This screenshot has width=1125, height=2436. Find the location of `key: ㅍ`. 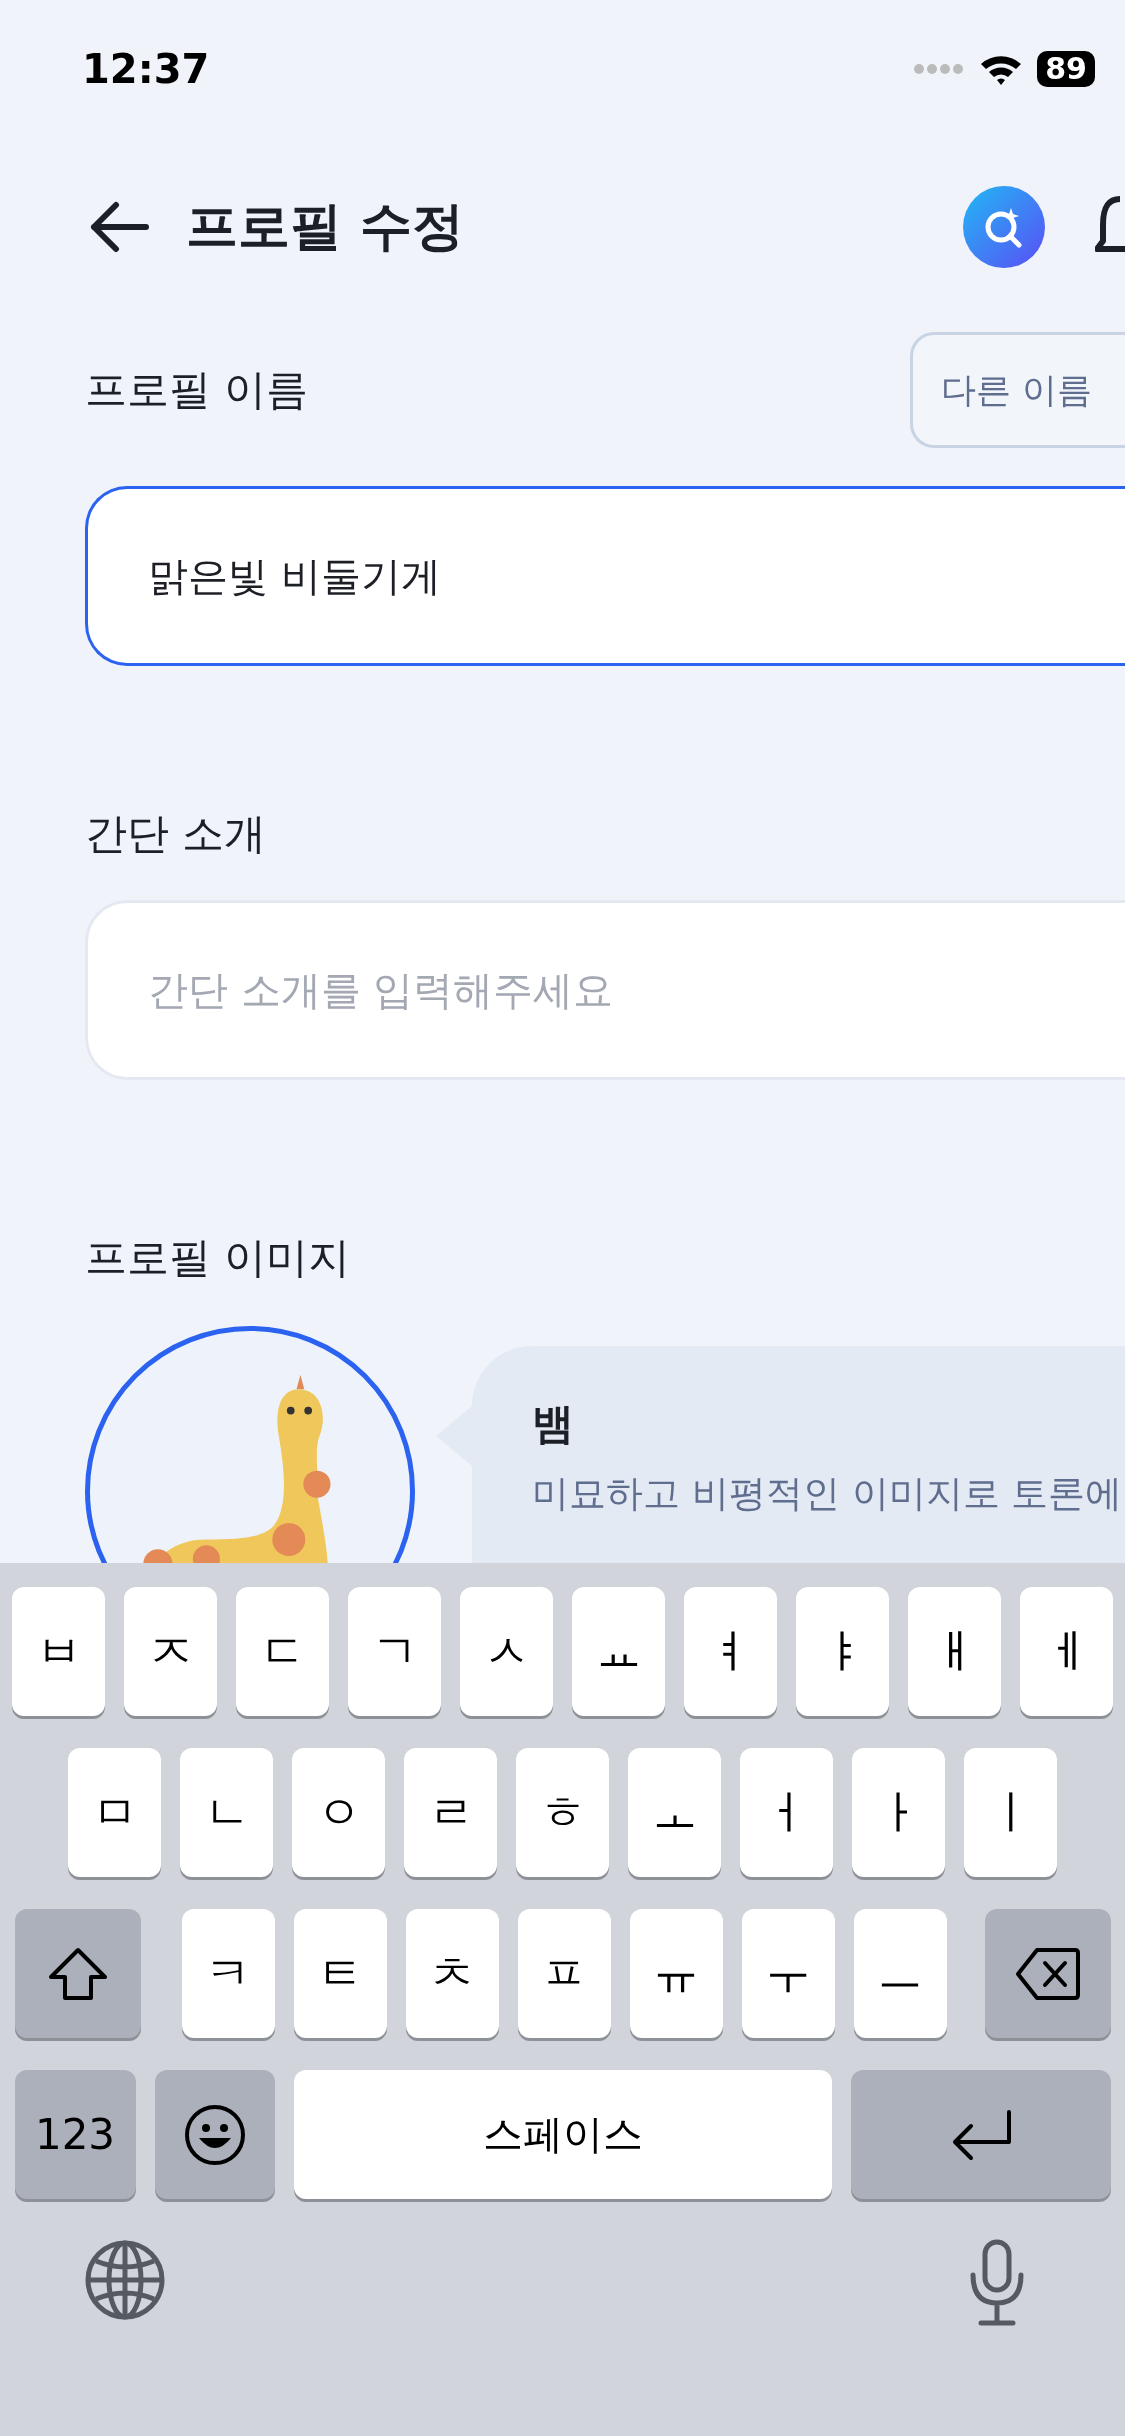

key: ㅍ is located at coordinates (564, 1973).